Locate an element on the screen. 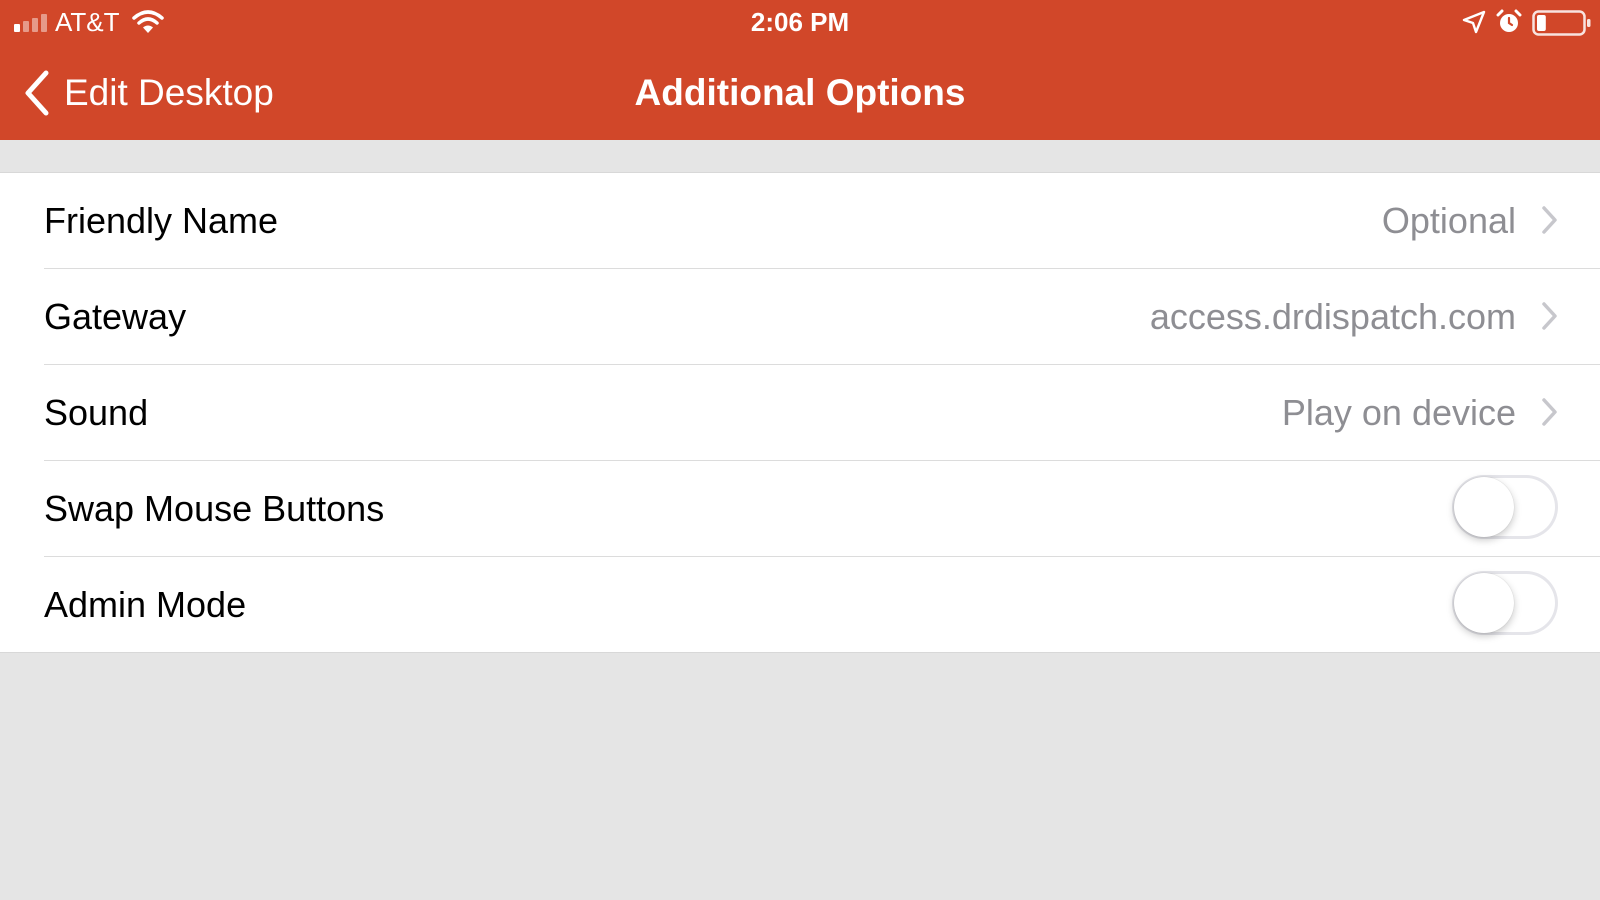 The height and width of the screenshot is (900, 1600). settings-row-gateway: Gateway access.drdispatch.com is located at coordinates (822, 317).